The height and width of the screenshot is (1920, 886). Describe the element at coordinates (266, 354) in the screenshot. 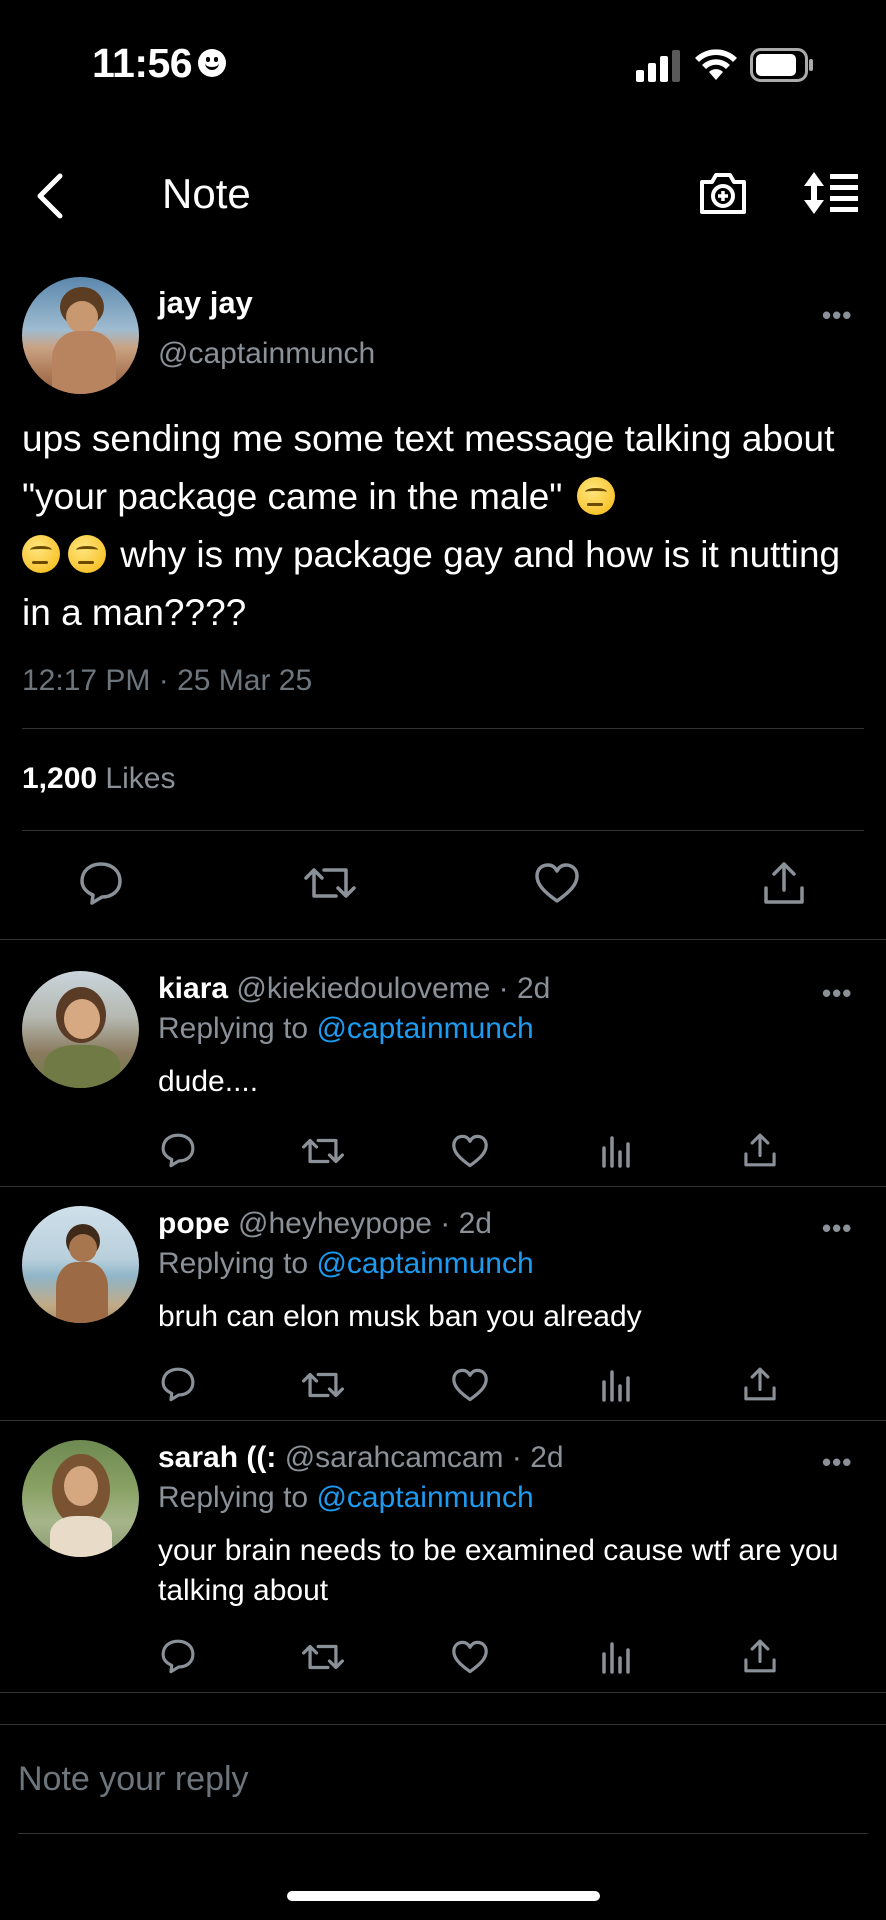

I see `author-handle: @captainmunch` at that location.